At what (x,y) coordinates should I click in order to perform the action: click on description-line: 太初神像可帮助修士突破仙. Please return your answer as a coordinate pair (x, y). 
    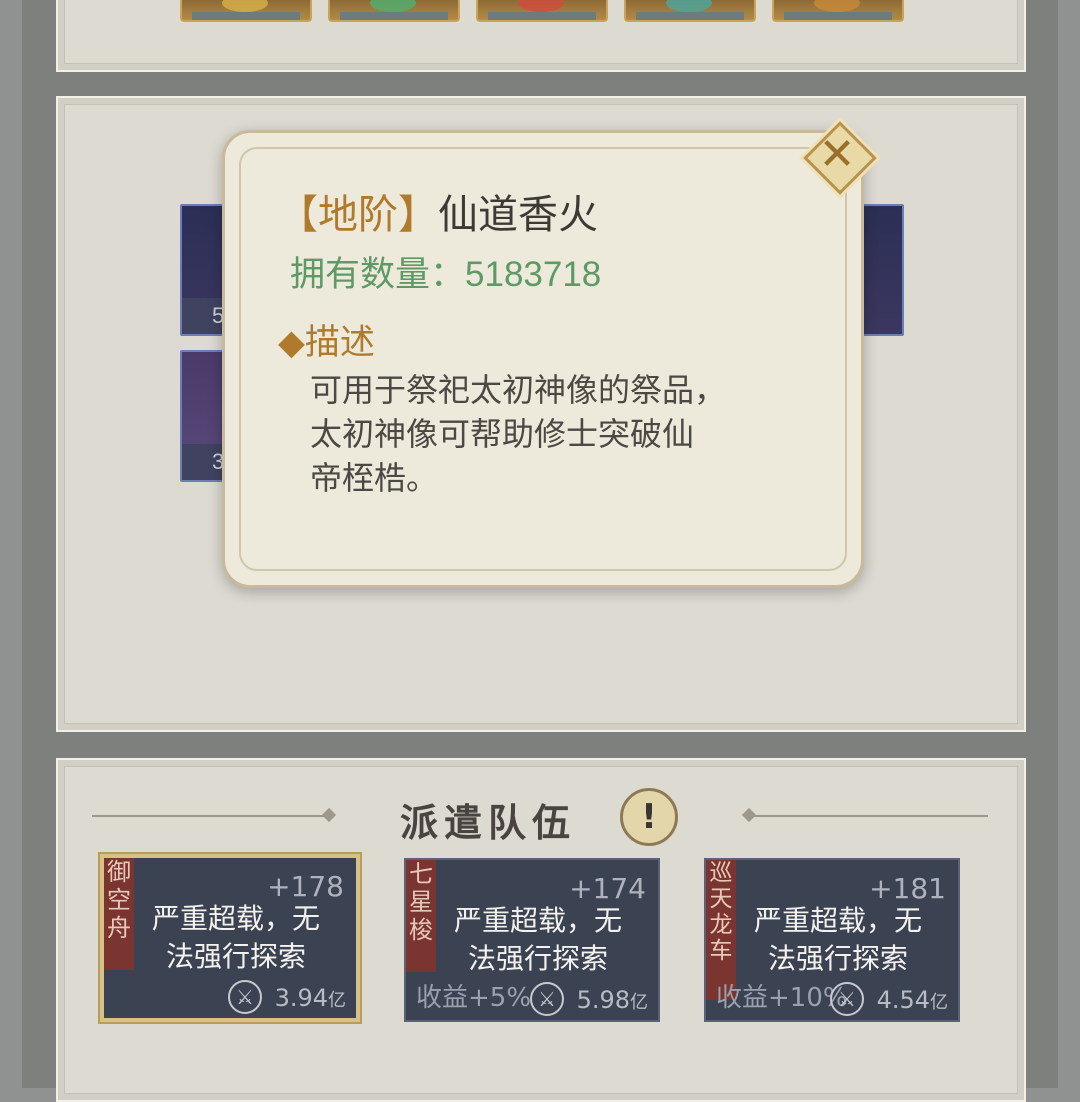
    Looking at the image, I should click on (502, 434).